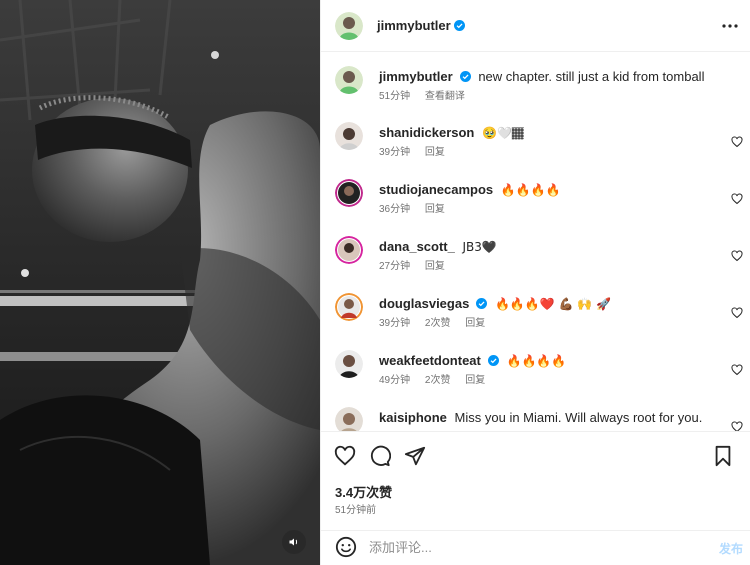 The image size is (750, 565). I want to click on share-icon, so click(415, 456).